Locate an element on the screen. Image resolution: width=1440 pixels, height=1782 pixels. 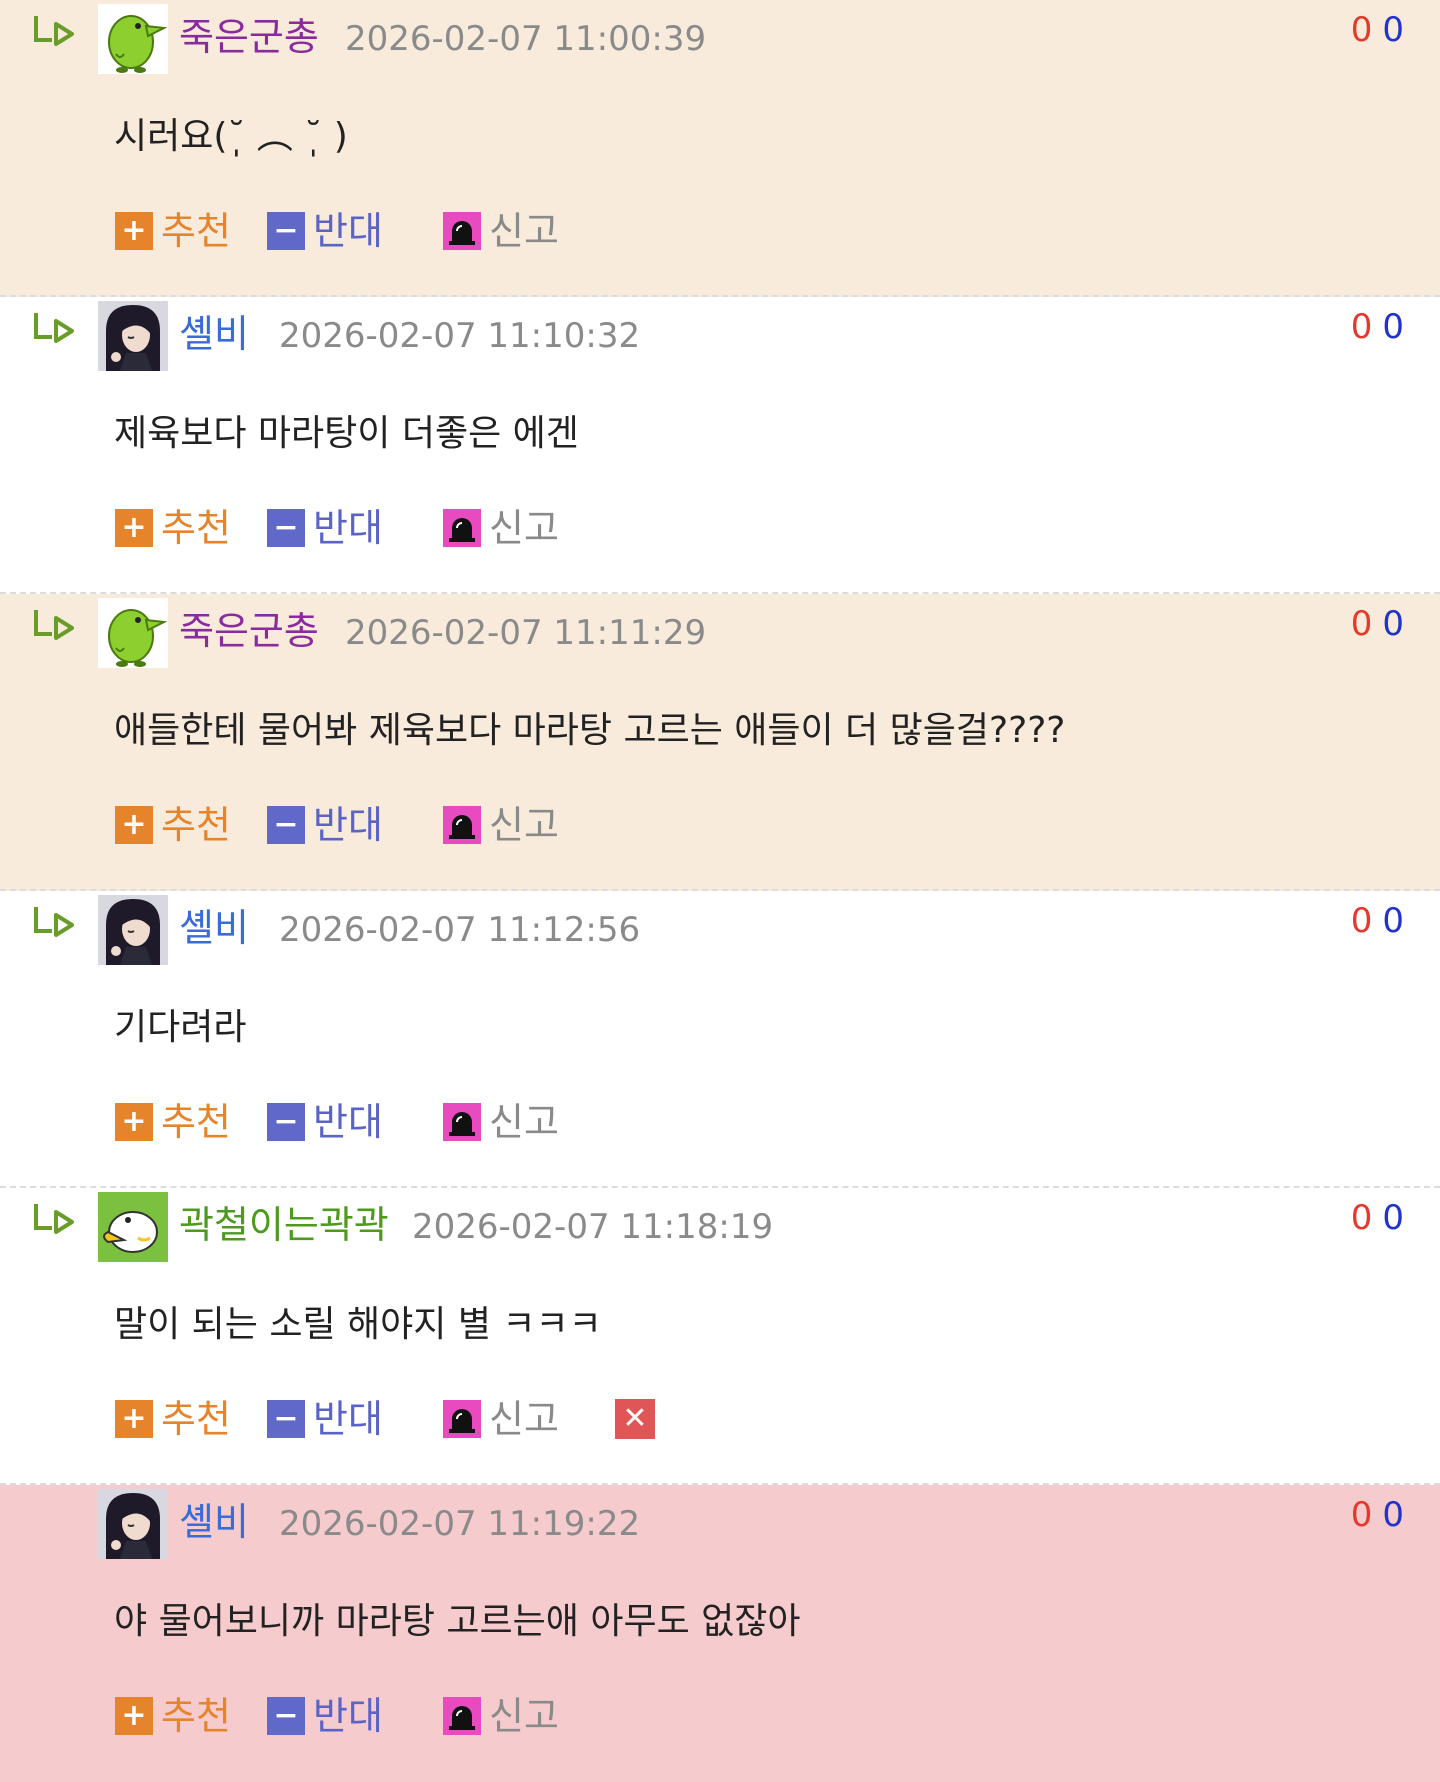
comment-text: 시러요(˘̩̩̩ ︵ ˘̩̩̩ ) is located at coordinates (231, 136).